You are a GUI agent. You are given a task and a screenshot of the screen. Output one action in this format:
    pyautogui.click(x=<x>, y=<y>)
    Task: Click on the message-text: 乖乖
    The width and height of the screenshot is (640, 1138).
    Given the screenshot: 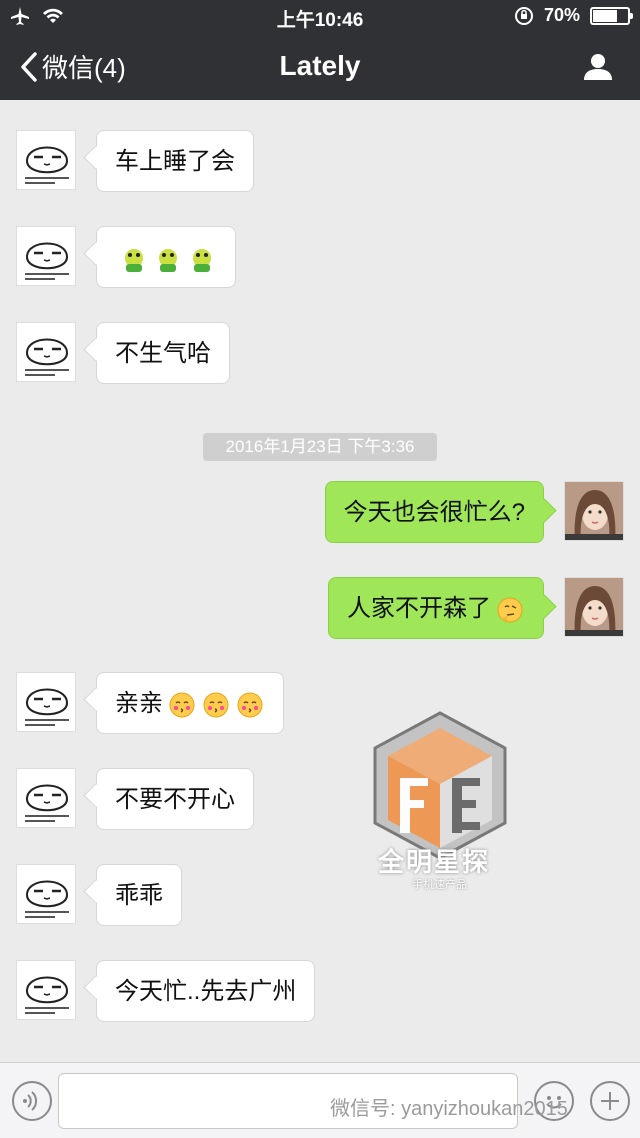 What is the action you would take?
    pyautogui.click(x=139, y=895)
    